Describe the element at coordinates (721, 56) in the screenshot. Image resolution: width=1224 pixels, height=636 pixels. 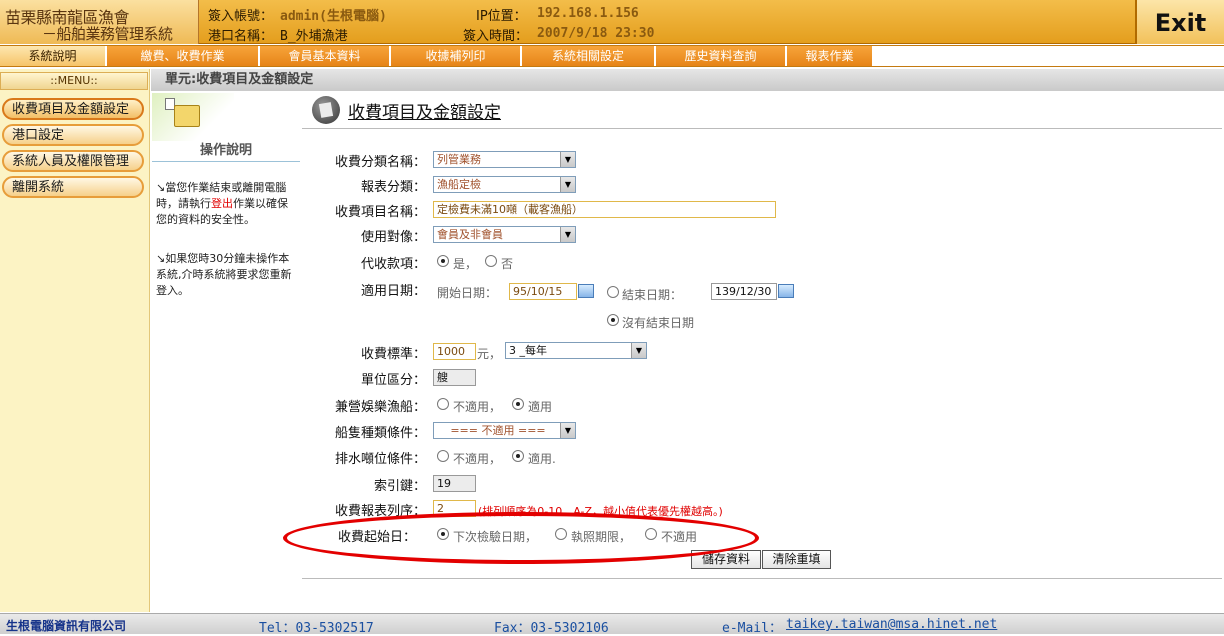
I see `tab-history-query: 歷史資料查詢` at that location.